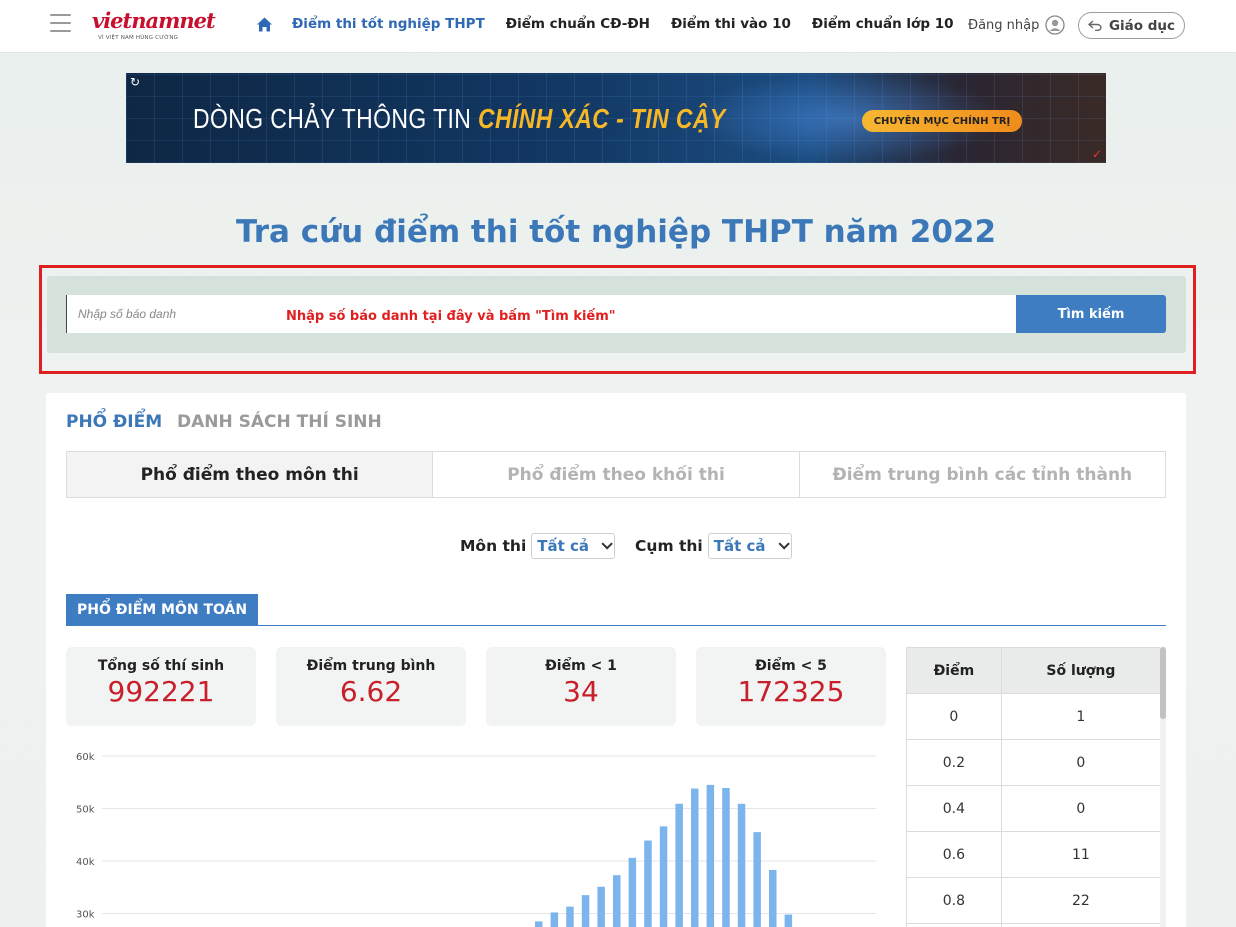 This screenshot has height=927, width=1236. I want to click on logo-tagline: VÌ VIỆT NAM HÙNG CƯỜNG, so click(138, 38).